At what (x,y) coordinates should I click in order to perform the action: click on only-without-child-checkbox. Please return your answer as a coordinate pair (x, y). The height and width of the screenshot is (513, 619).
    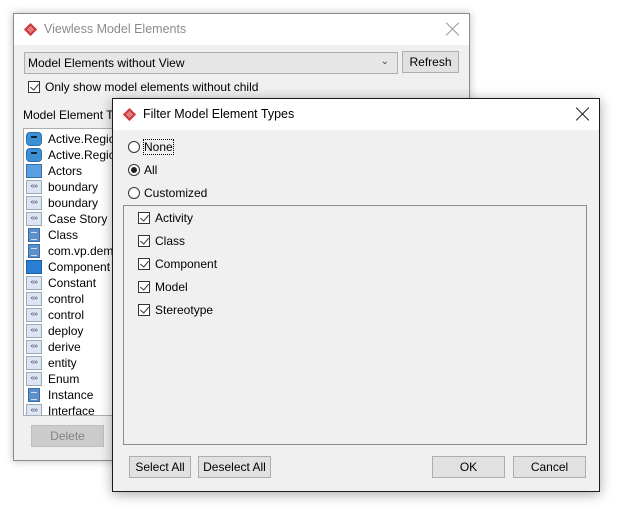
    Looking at the image, I should click on (34, 87).